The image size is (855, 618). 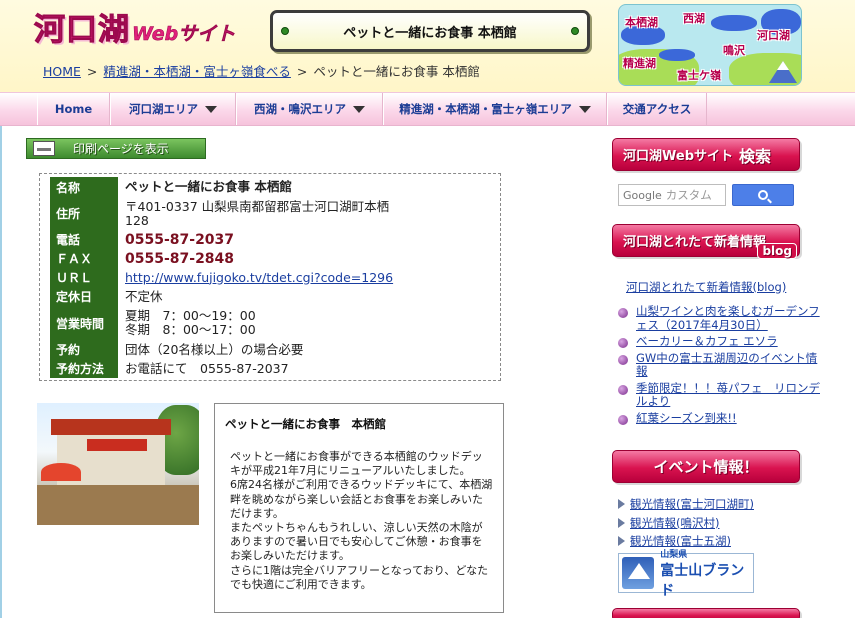 What do you see at coordinates (694, 18) in the screenshot?
I see `map-label: 西湖` at bounding box center [694, 18].